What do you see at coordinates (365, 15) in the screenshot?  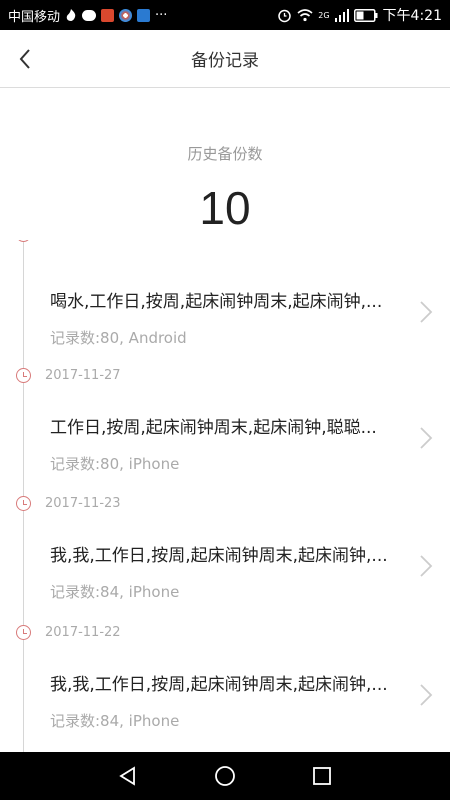 I see `battery-icon` at bounding box center [365, 15].